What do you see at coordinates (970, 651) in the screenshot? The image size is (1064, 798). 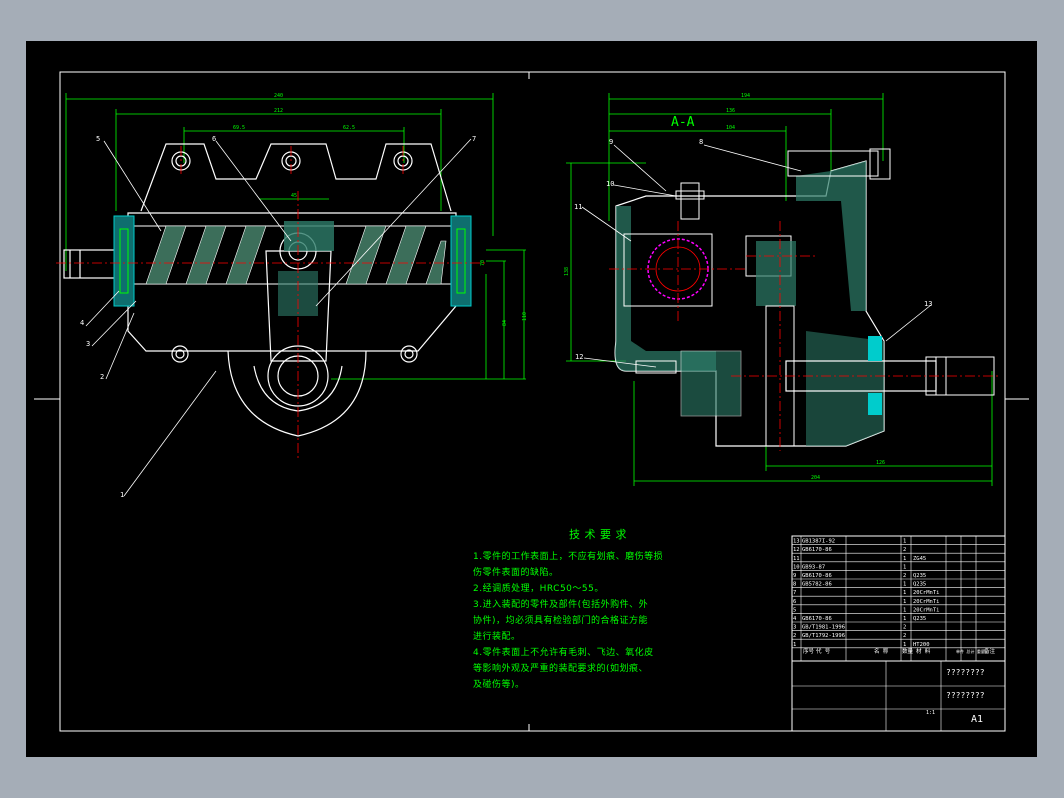 I see `bom-header-weight: 单件 总计 重量` at bounding box center [970, 651].